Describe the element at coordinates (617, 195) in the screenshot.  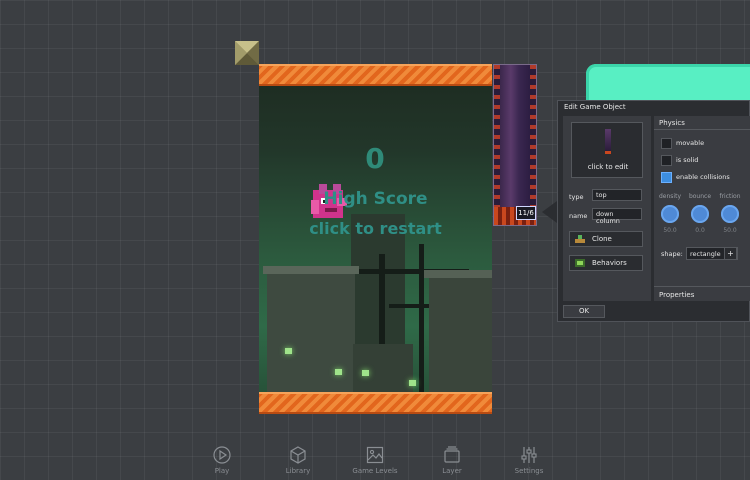
I see `type-field: top` at that location.